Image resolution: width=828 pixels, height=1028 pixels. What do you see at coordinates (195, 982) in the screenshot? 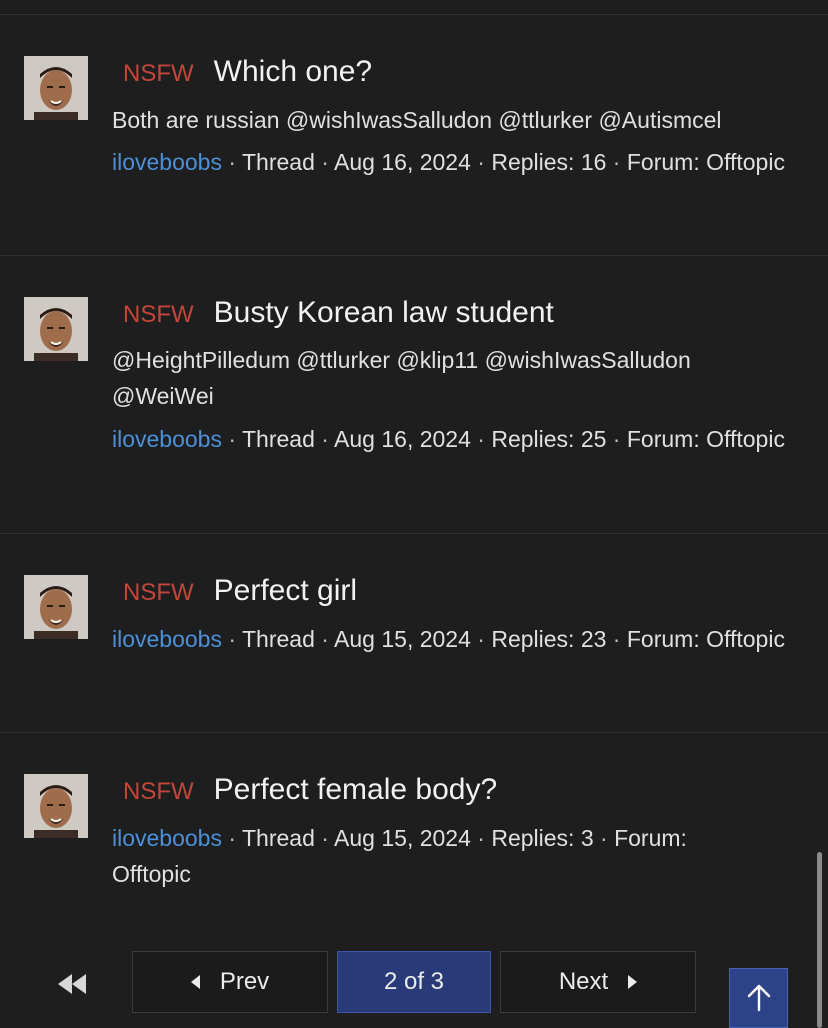
I see `caret-left-icon` at bounding box center [195, 982].